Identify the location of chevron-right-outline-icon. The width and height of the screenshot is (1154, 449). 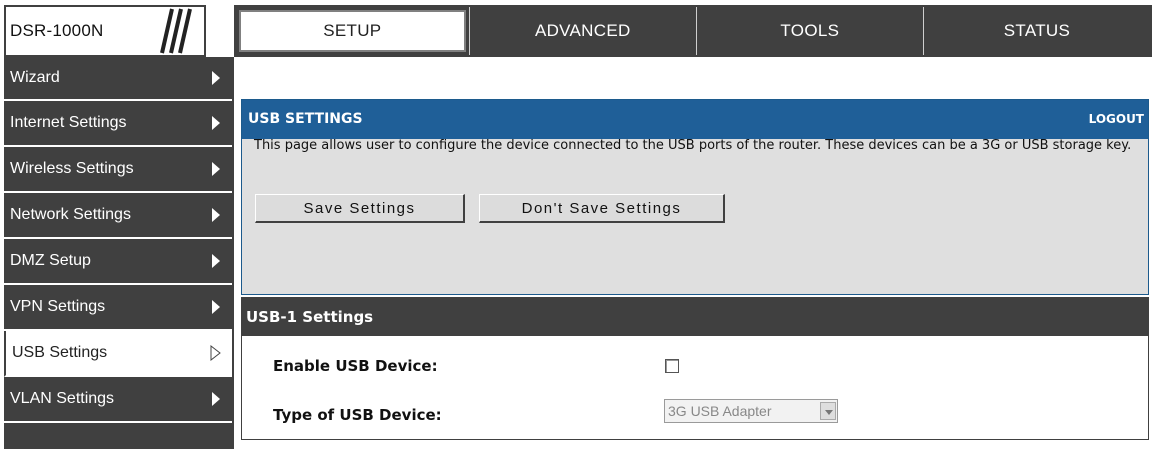
(215, 353).